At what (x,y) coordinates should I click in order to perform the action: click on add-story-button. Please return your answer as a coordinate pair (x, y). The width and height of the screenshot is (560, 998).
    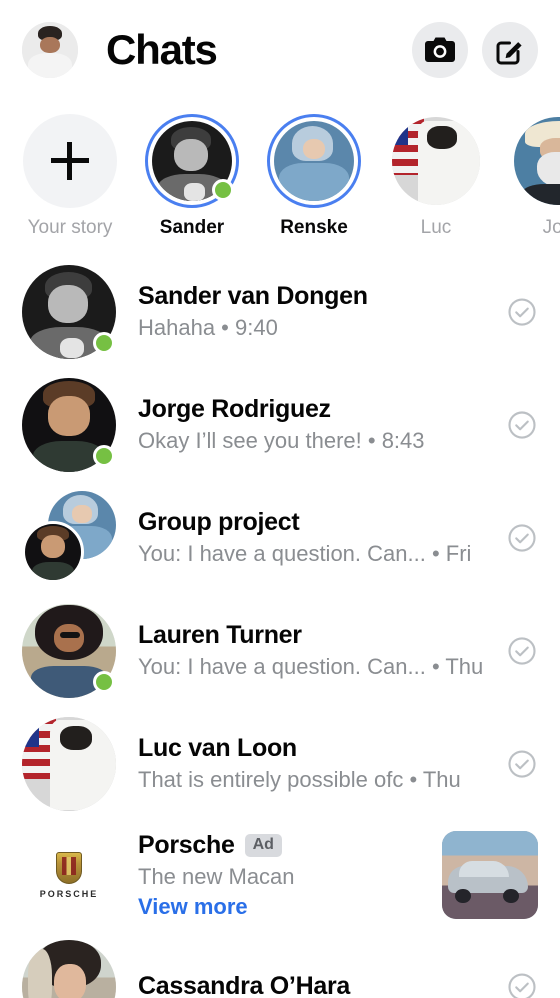
    Looking at the image, I should click on (70, 161).